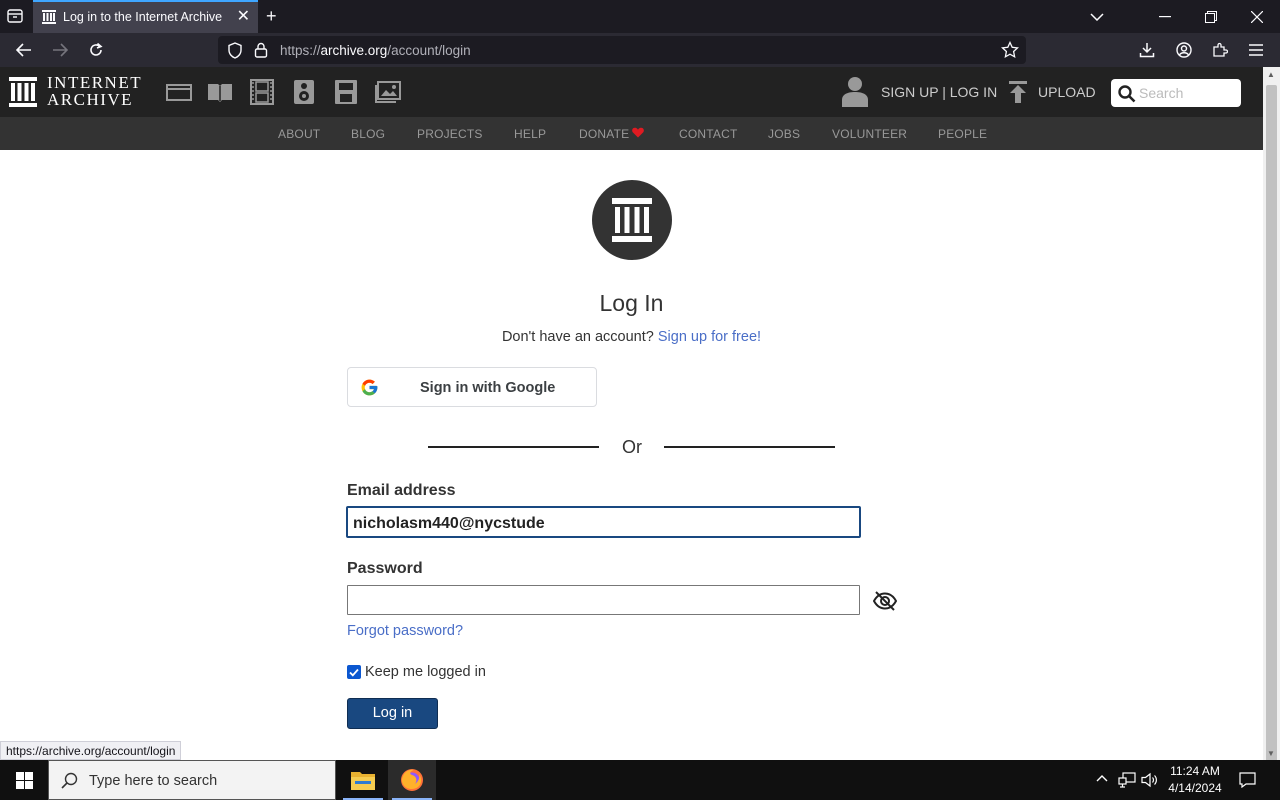 This screenshot has width=1280, height=800. What do you see at coordinates (708, 134) in the screenshot?
I see `nav-contact: CONTACT` at bounding box center [708, 134].